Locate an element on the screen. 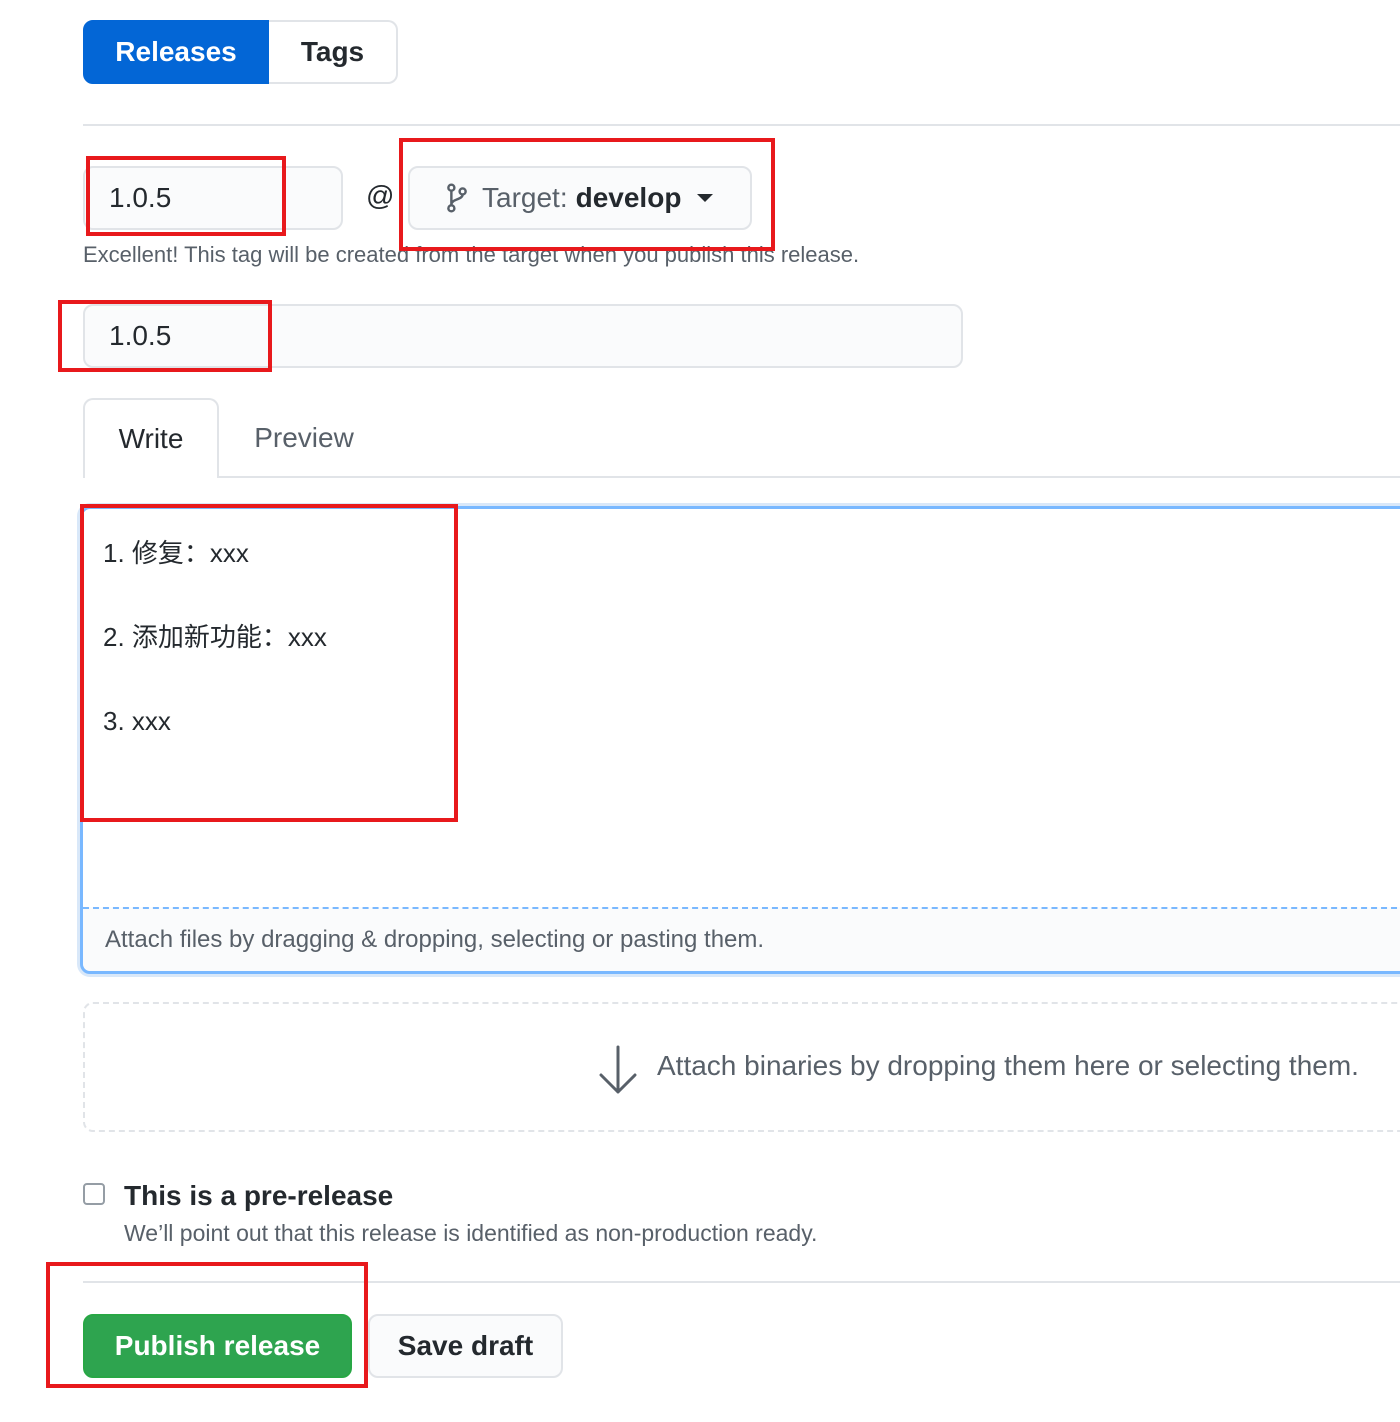 Image resolution: width=1400 pixels, height=1422 pixels. tag-version-value: 1.0.5 is located at coordinates (140, 197).